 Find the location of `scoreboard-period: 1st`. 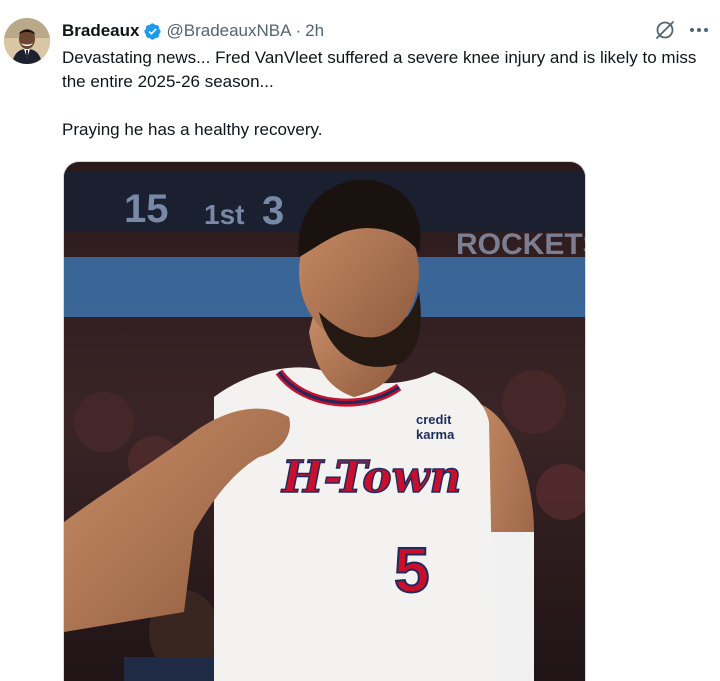

scoreboard-period: 1st is located at coordinates (224, 214).